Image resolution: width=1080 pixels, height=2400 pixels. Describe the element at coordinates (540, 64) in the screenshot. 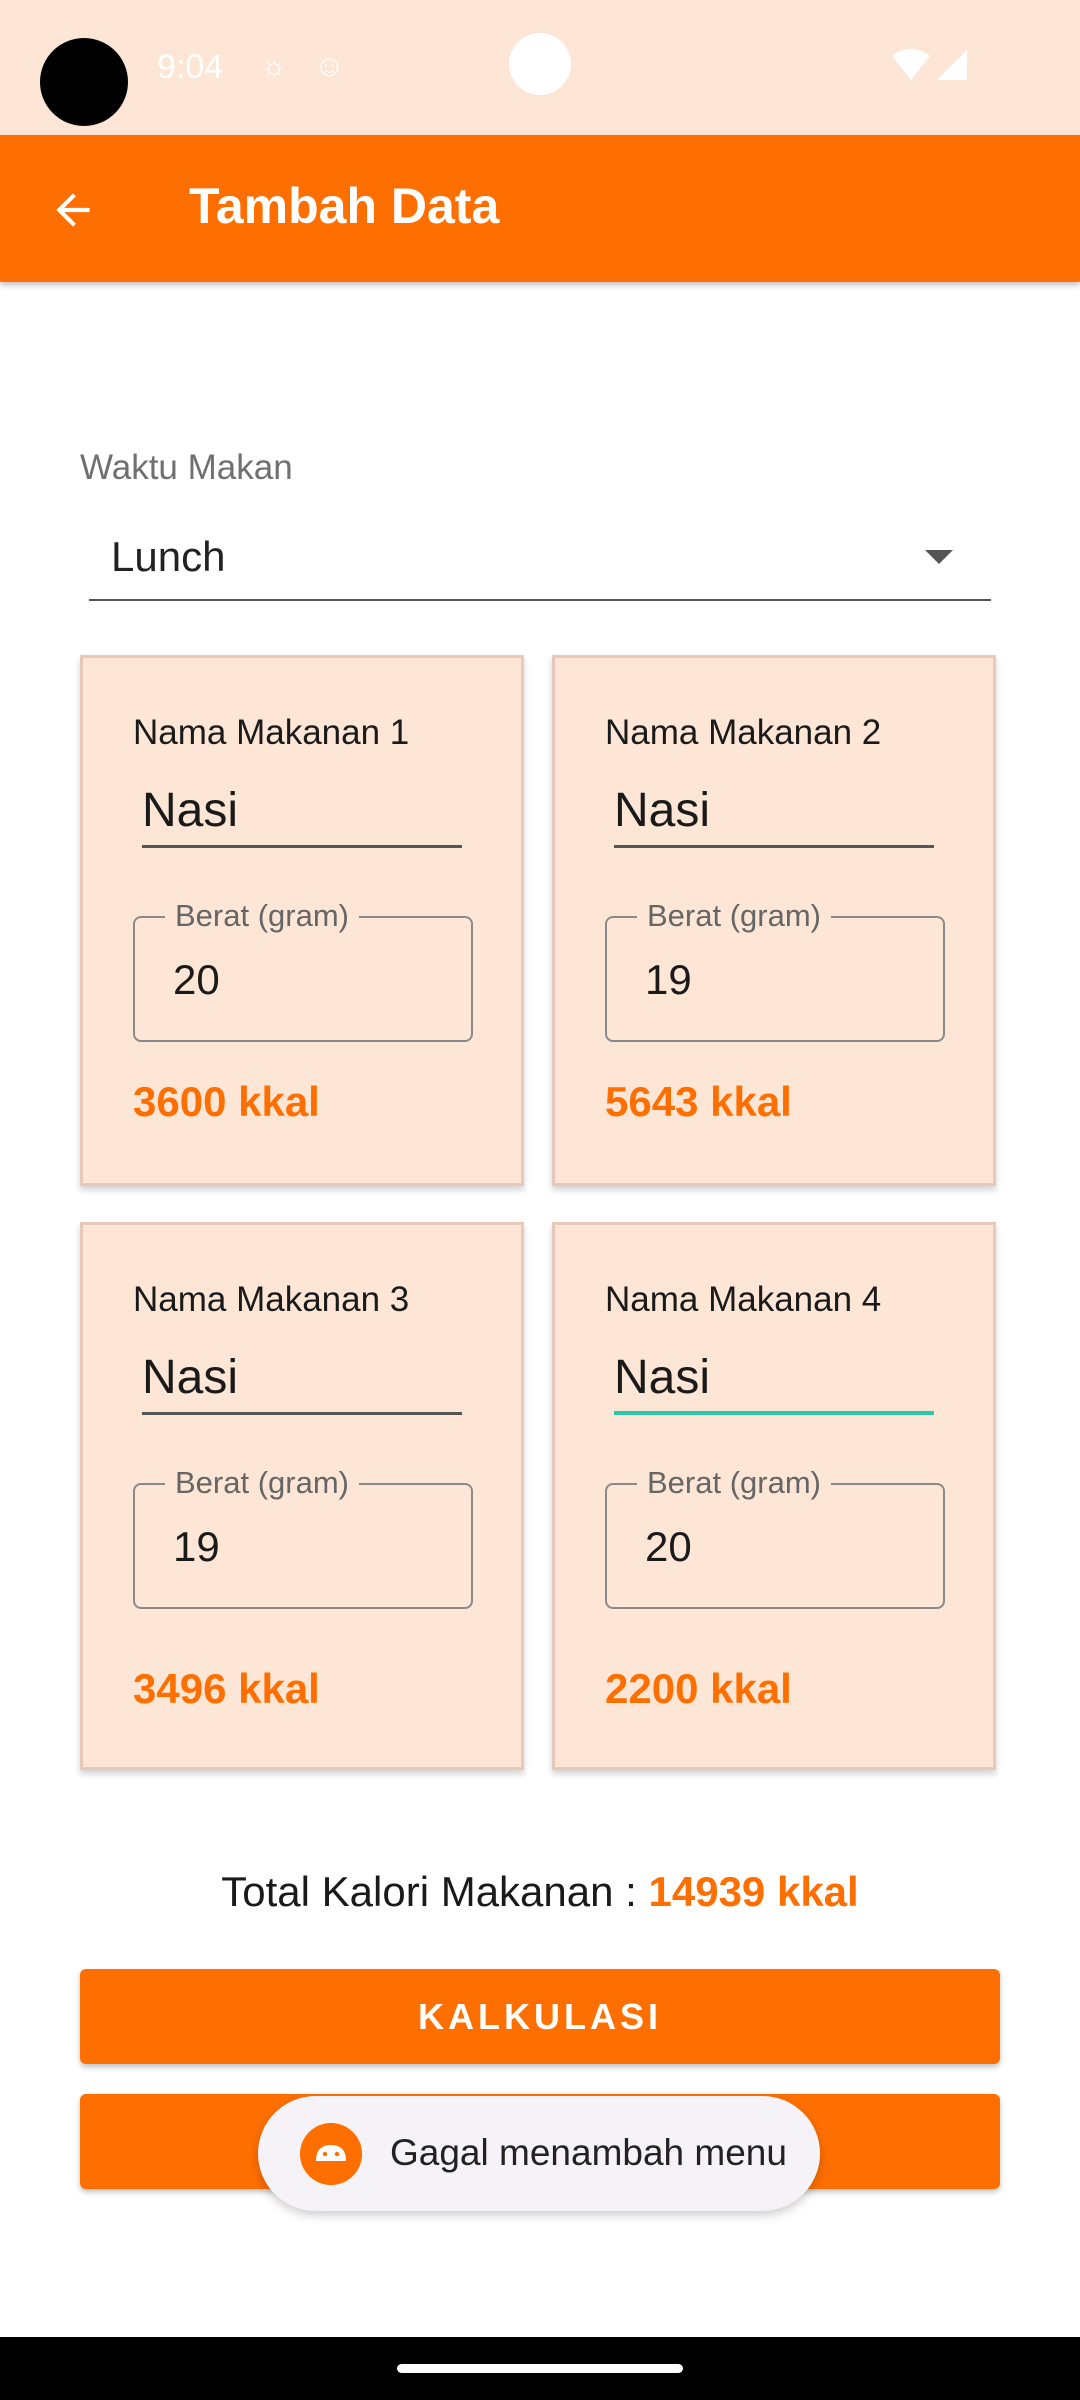

I see `front-camera` at that location.